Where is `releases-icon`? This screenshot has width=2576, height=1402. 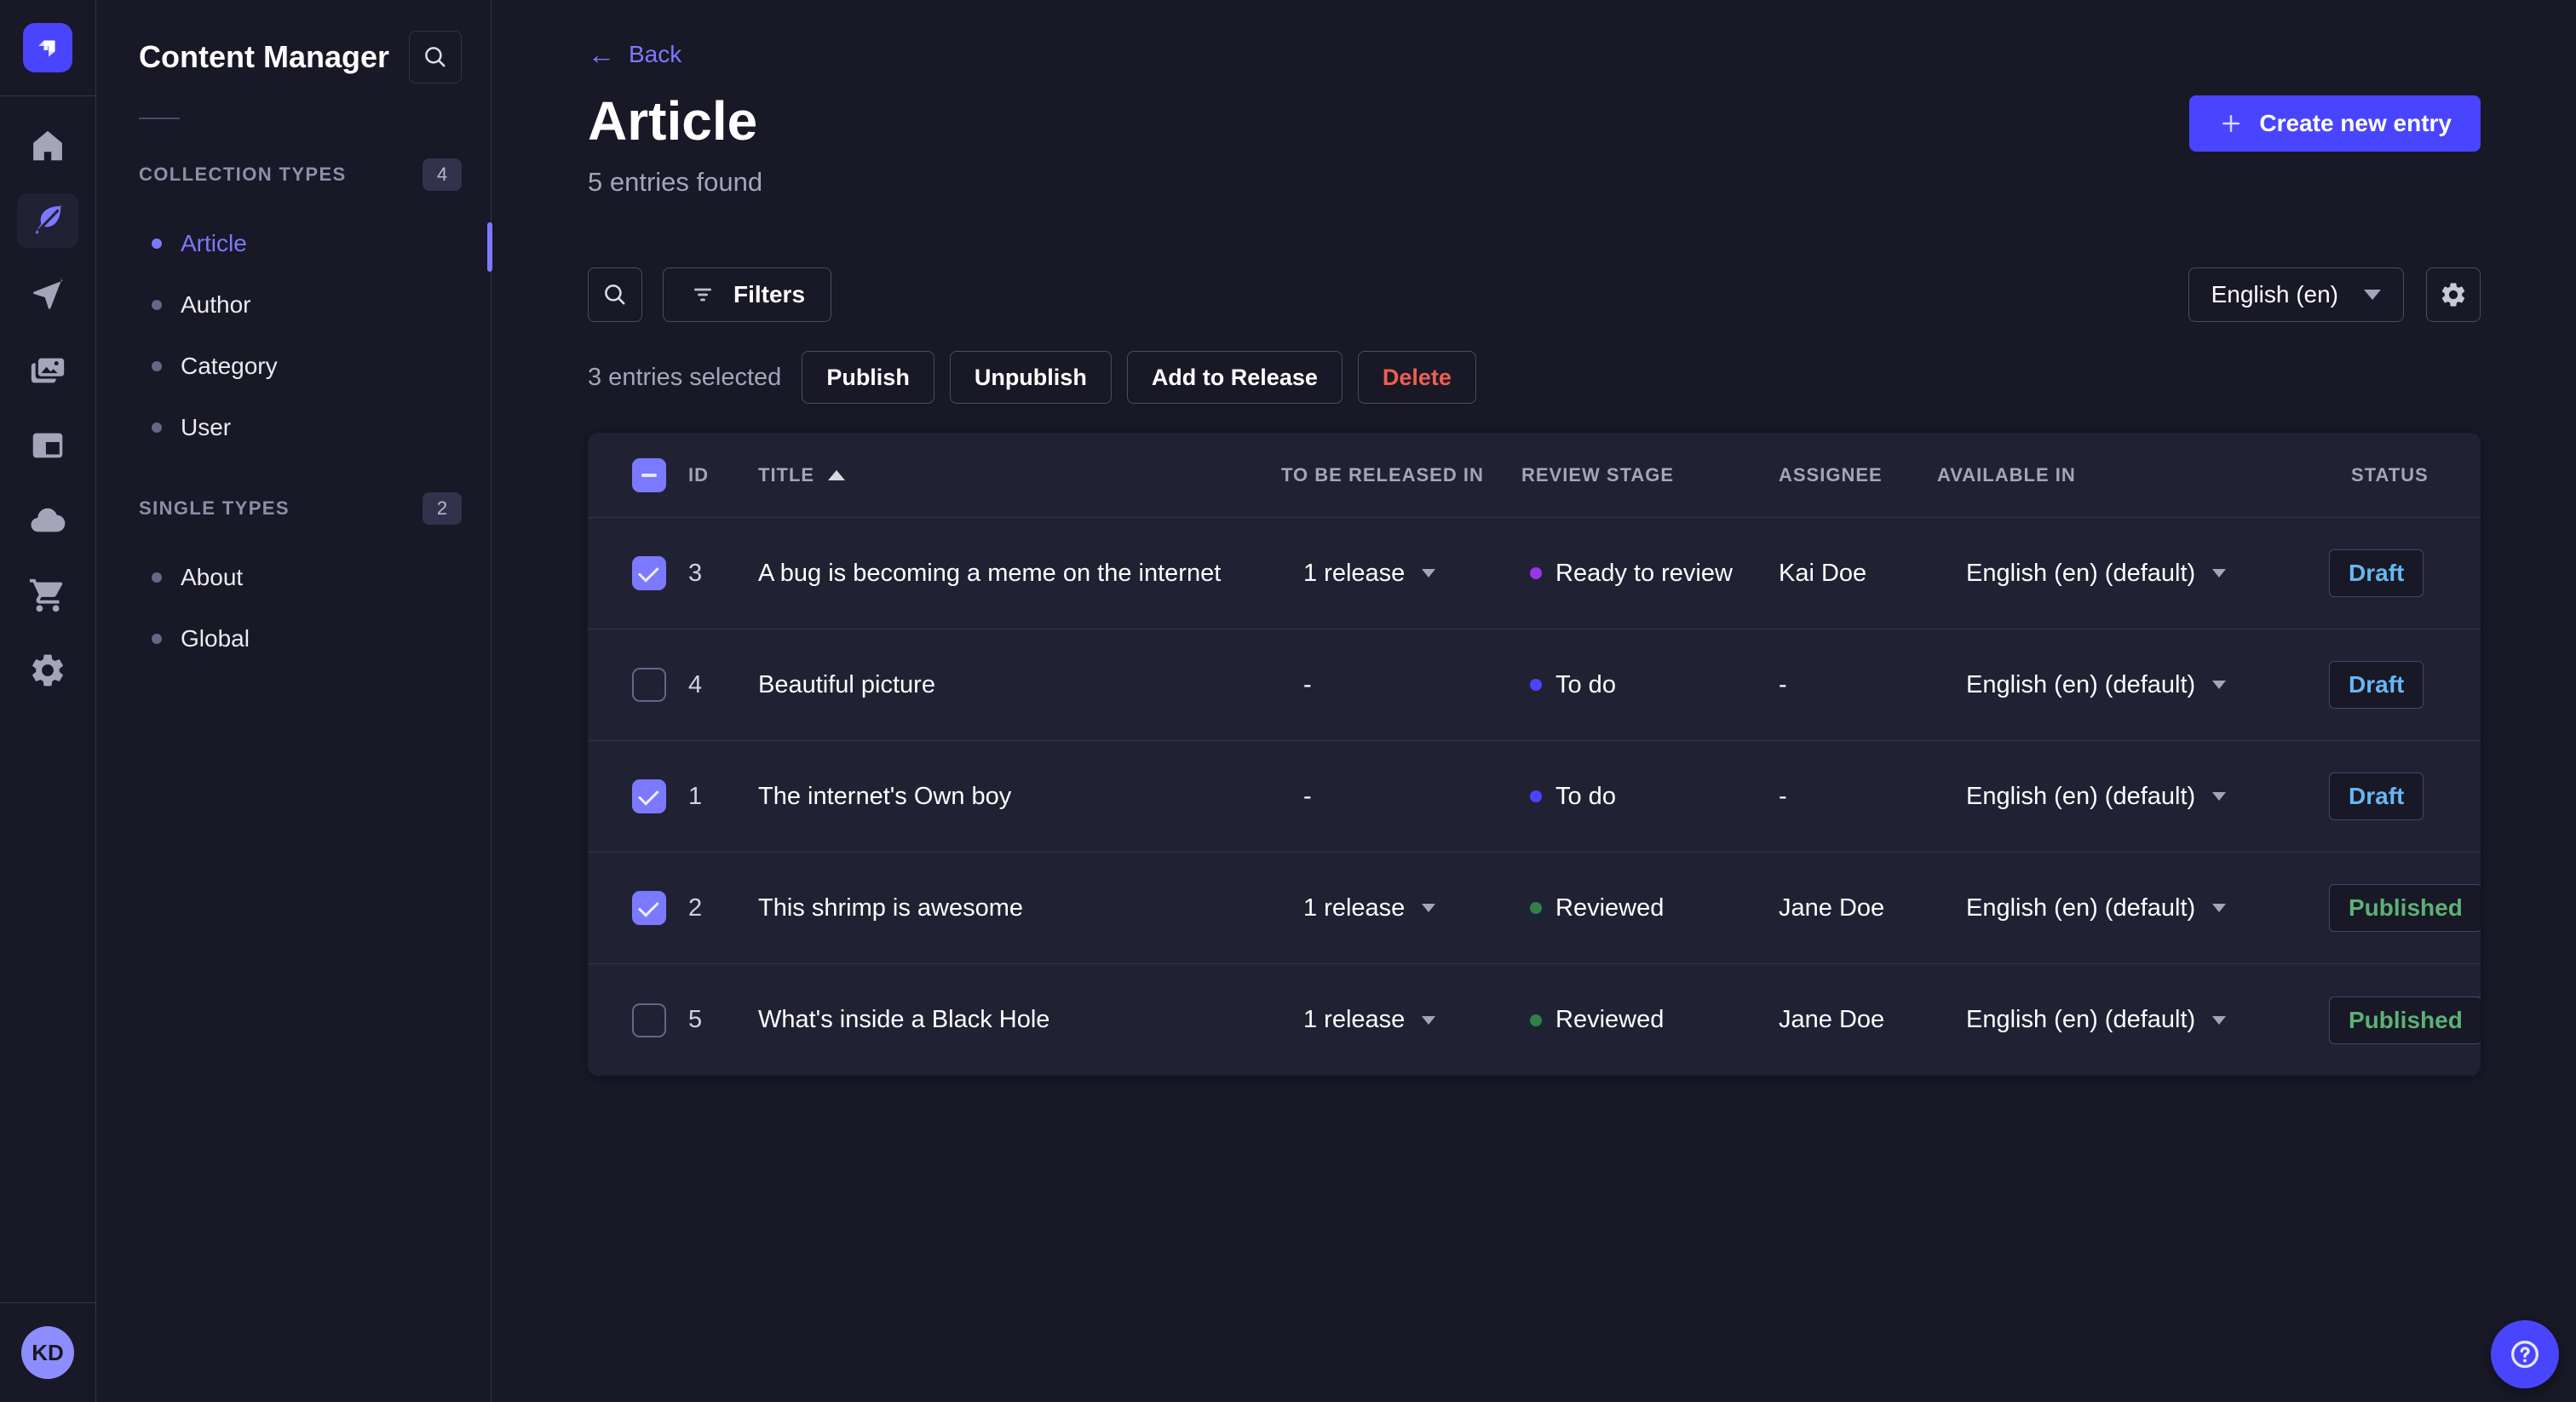
releases-icon is located at coordinates (48, 295).